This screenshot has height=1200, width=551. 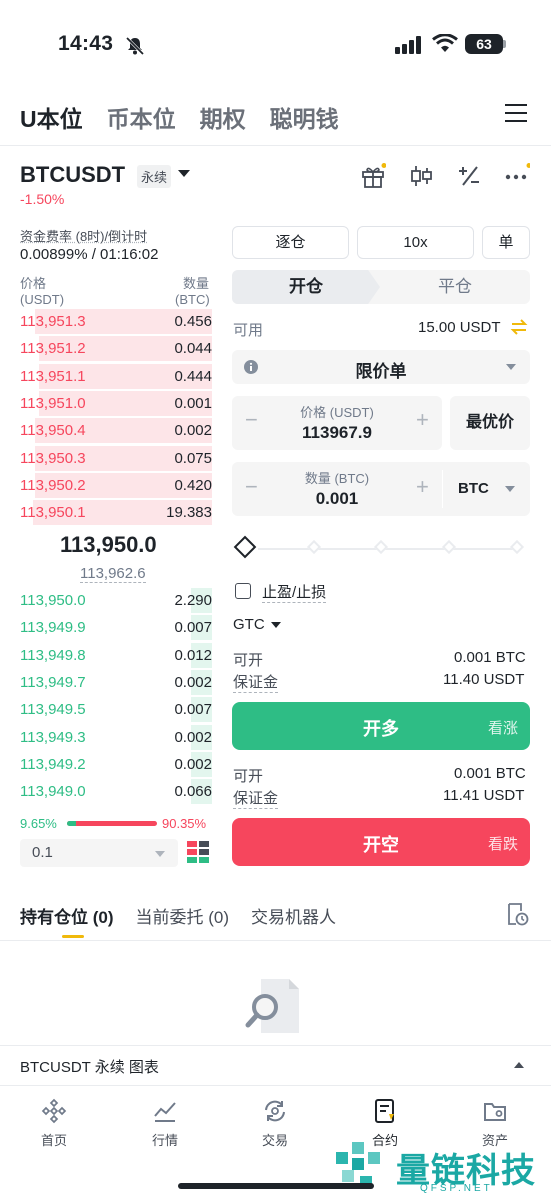 What do you see at coordinates (53, 737) in the screenshot?
I see `bid-price: 113,949.3` at bounding box center [53, 737].